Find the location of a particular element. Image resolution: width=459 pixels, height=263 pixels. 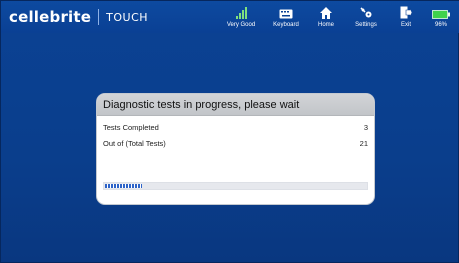

settings-label: Settings is located at coordinates (366, 25).